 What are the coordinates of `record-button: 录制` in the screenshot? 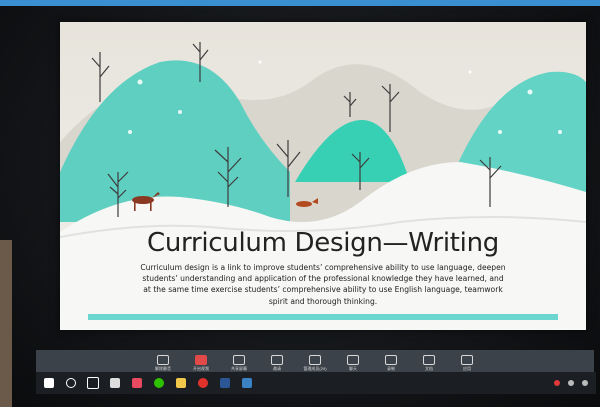 It's located at (391, 363).